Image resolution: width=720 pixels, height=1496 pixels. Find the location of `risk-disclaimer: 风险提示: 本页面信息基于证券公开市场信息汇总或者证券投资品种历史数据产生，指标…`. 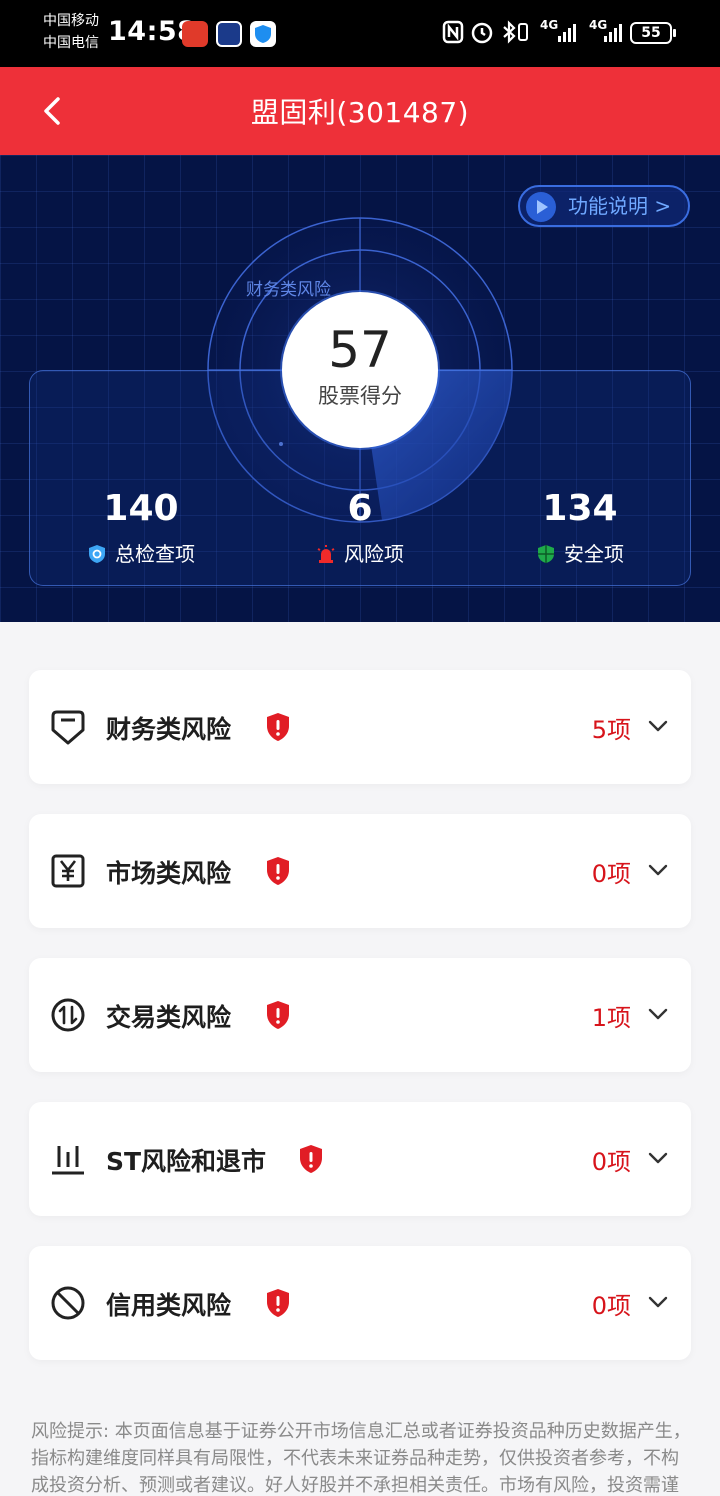

risk-disclaimer: 风险提示: 本页面信息基于证券公开市场信息汇总或者证券投资品种历史数据产生，指标… is located at coordinates (361, 1458).